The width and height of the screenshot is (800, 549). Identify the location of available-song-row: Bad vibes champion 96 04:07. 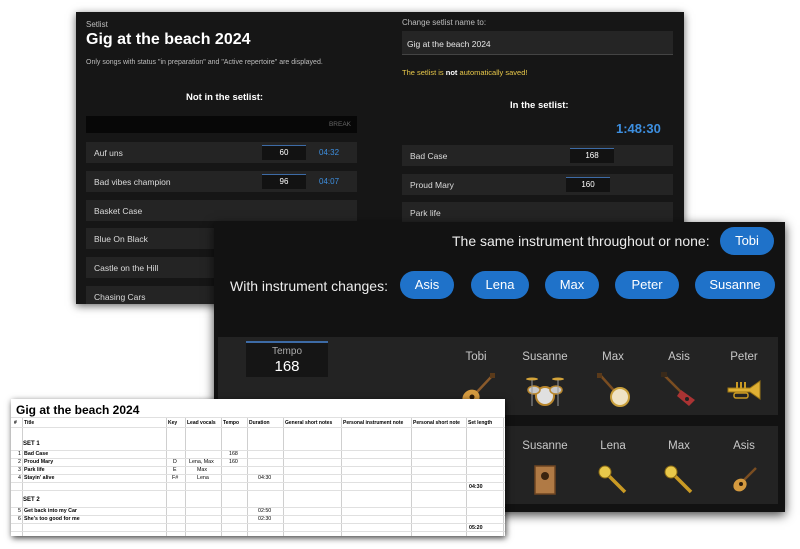
(221, 181).